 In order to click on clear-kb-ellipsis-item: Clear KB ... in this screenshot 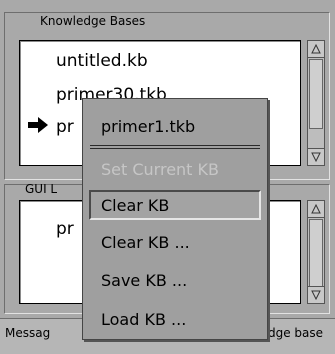, I will do `click(145, 242)`.